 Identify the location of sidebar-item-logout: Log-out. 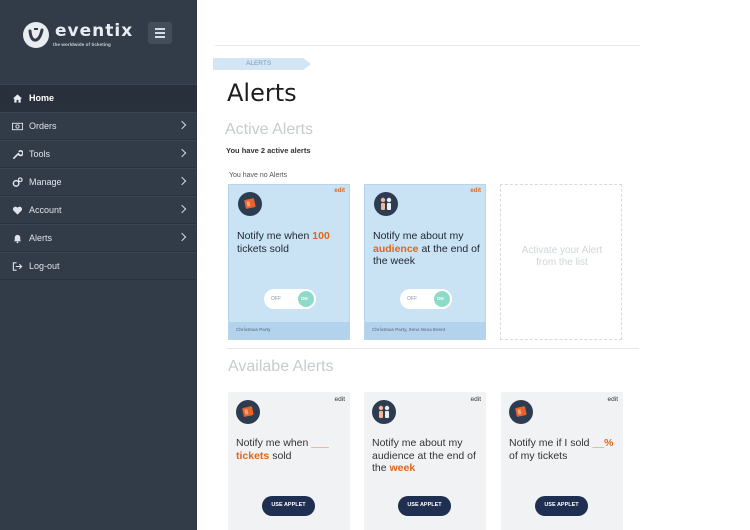
(98, 266).